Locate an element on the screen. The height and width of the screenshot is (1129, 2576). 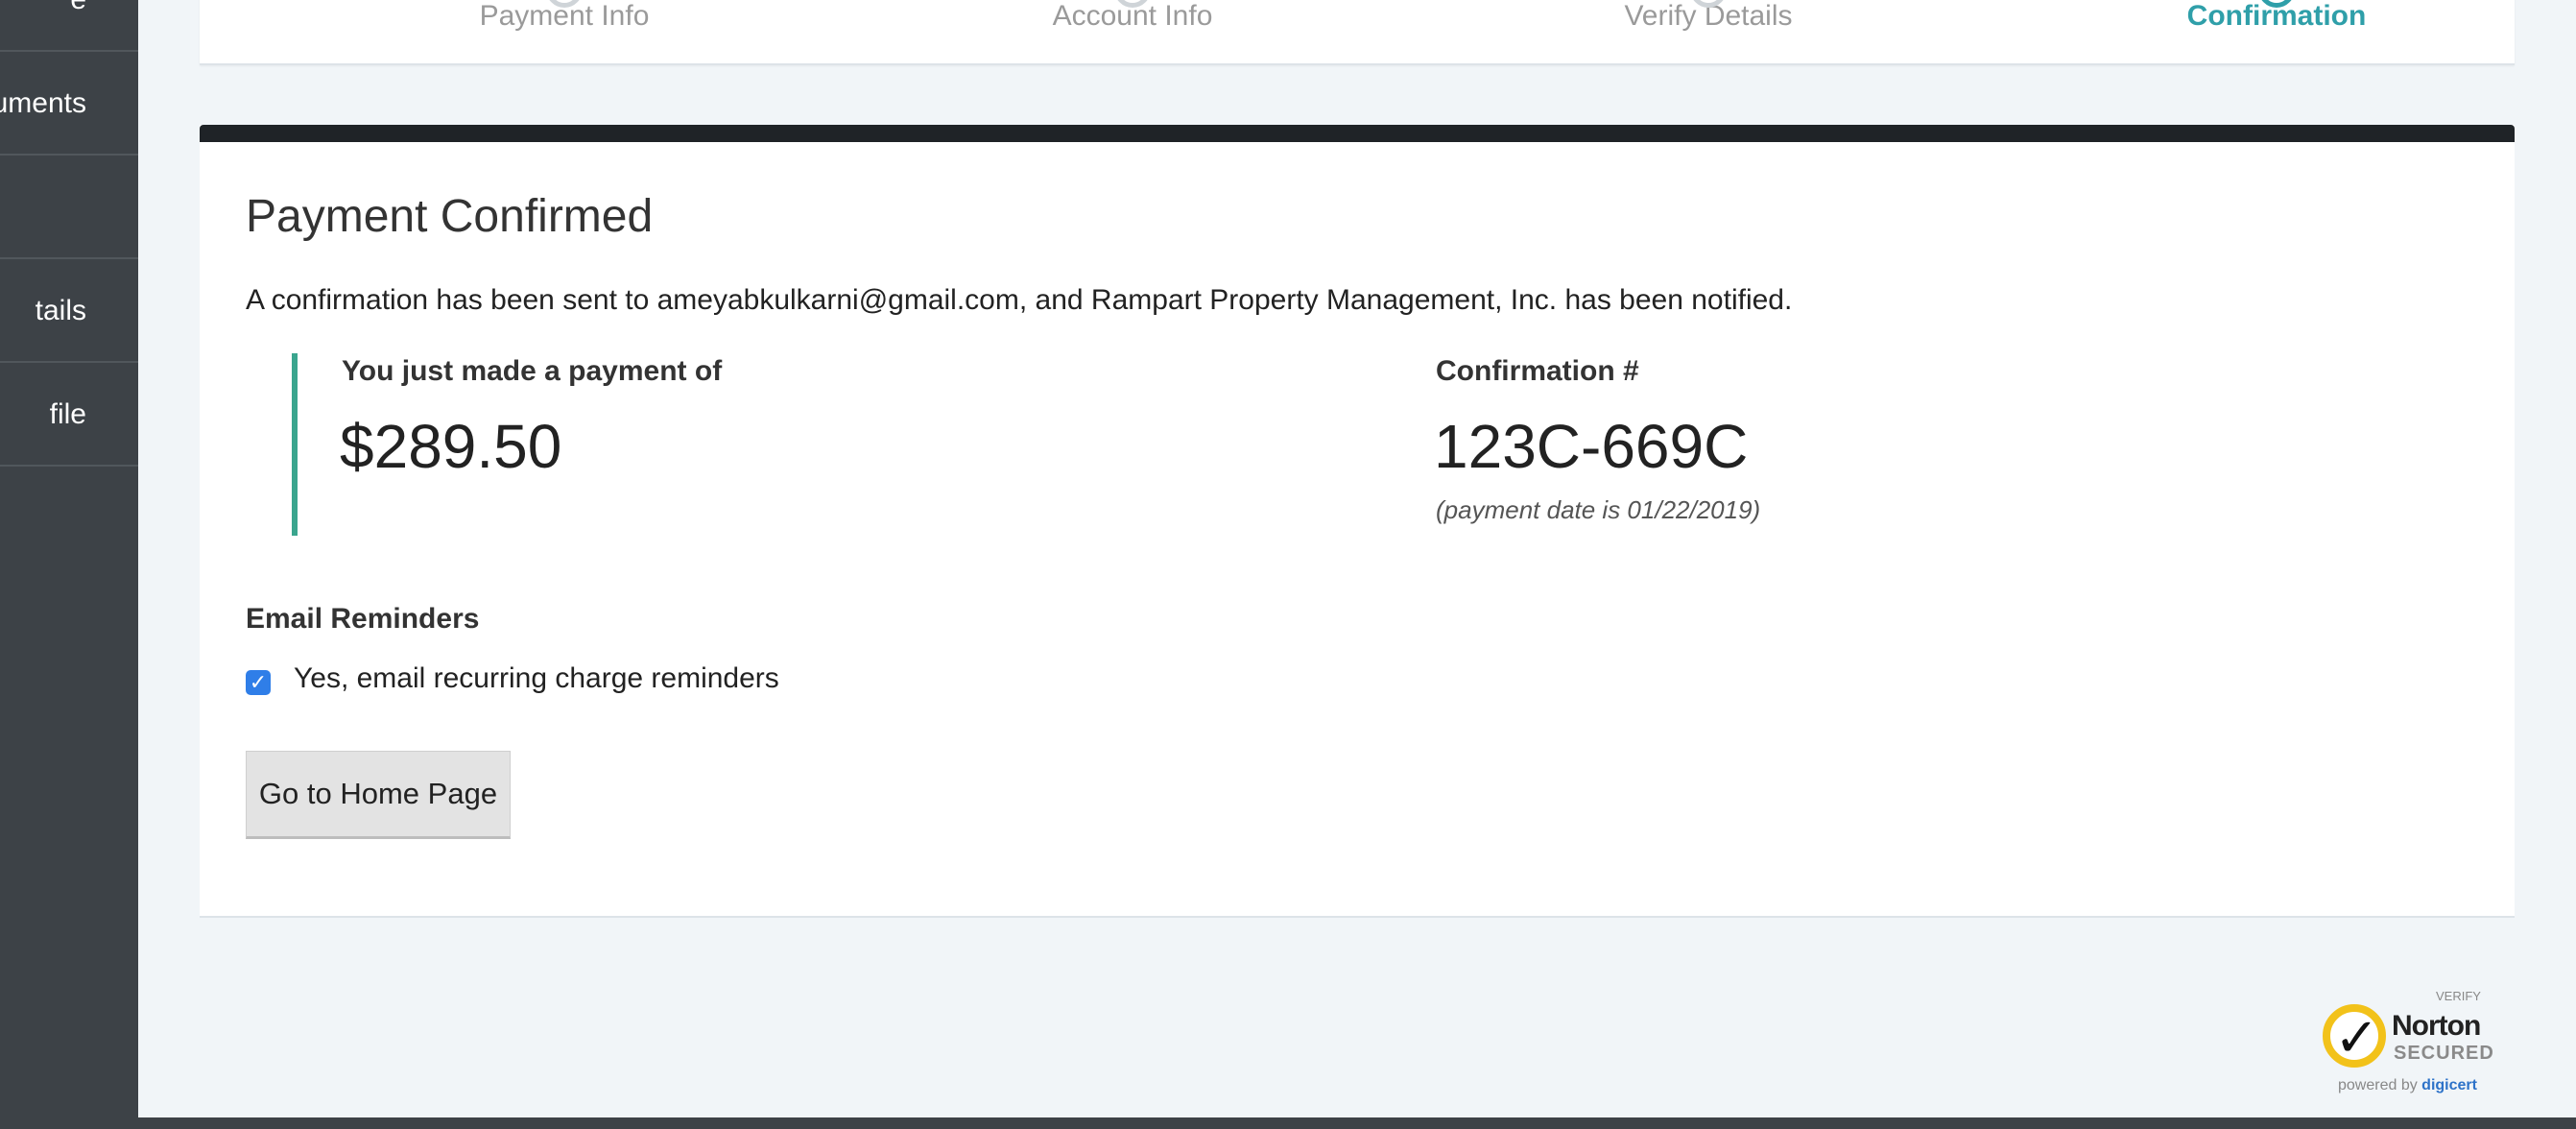
confirmation-number: 123C-669C is located at coordinates (1591, 446).